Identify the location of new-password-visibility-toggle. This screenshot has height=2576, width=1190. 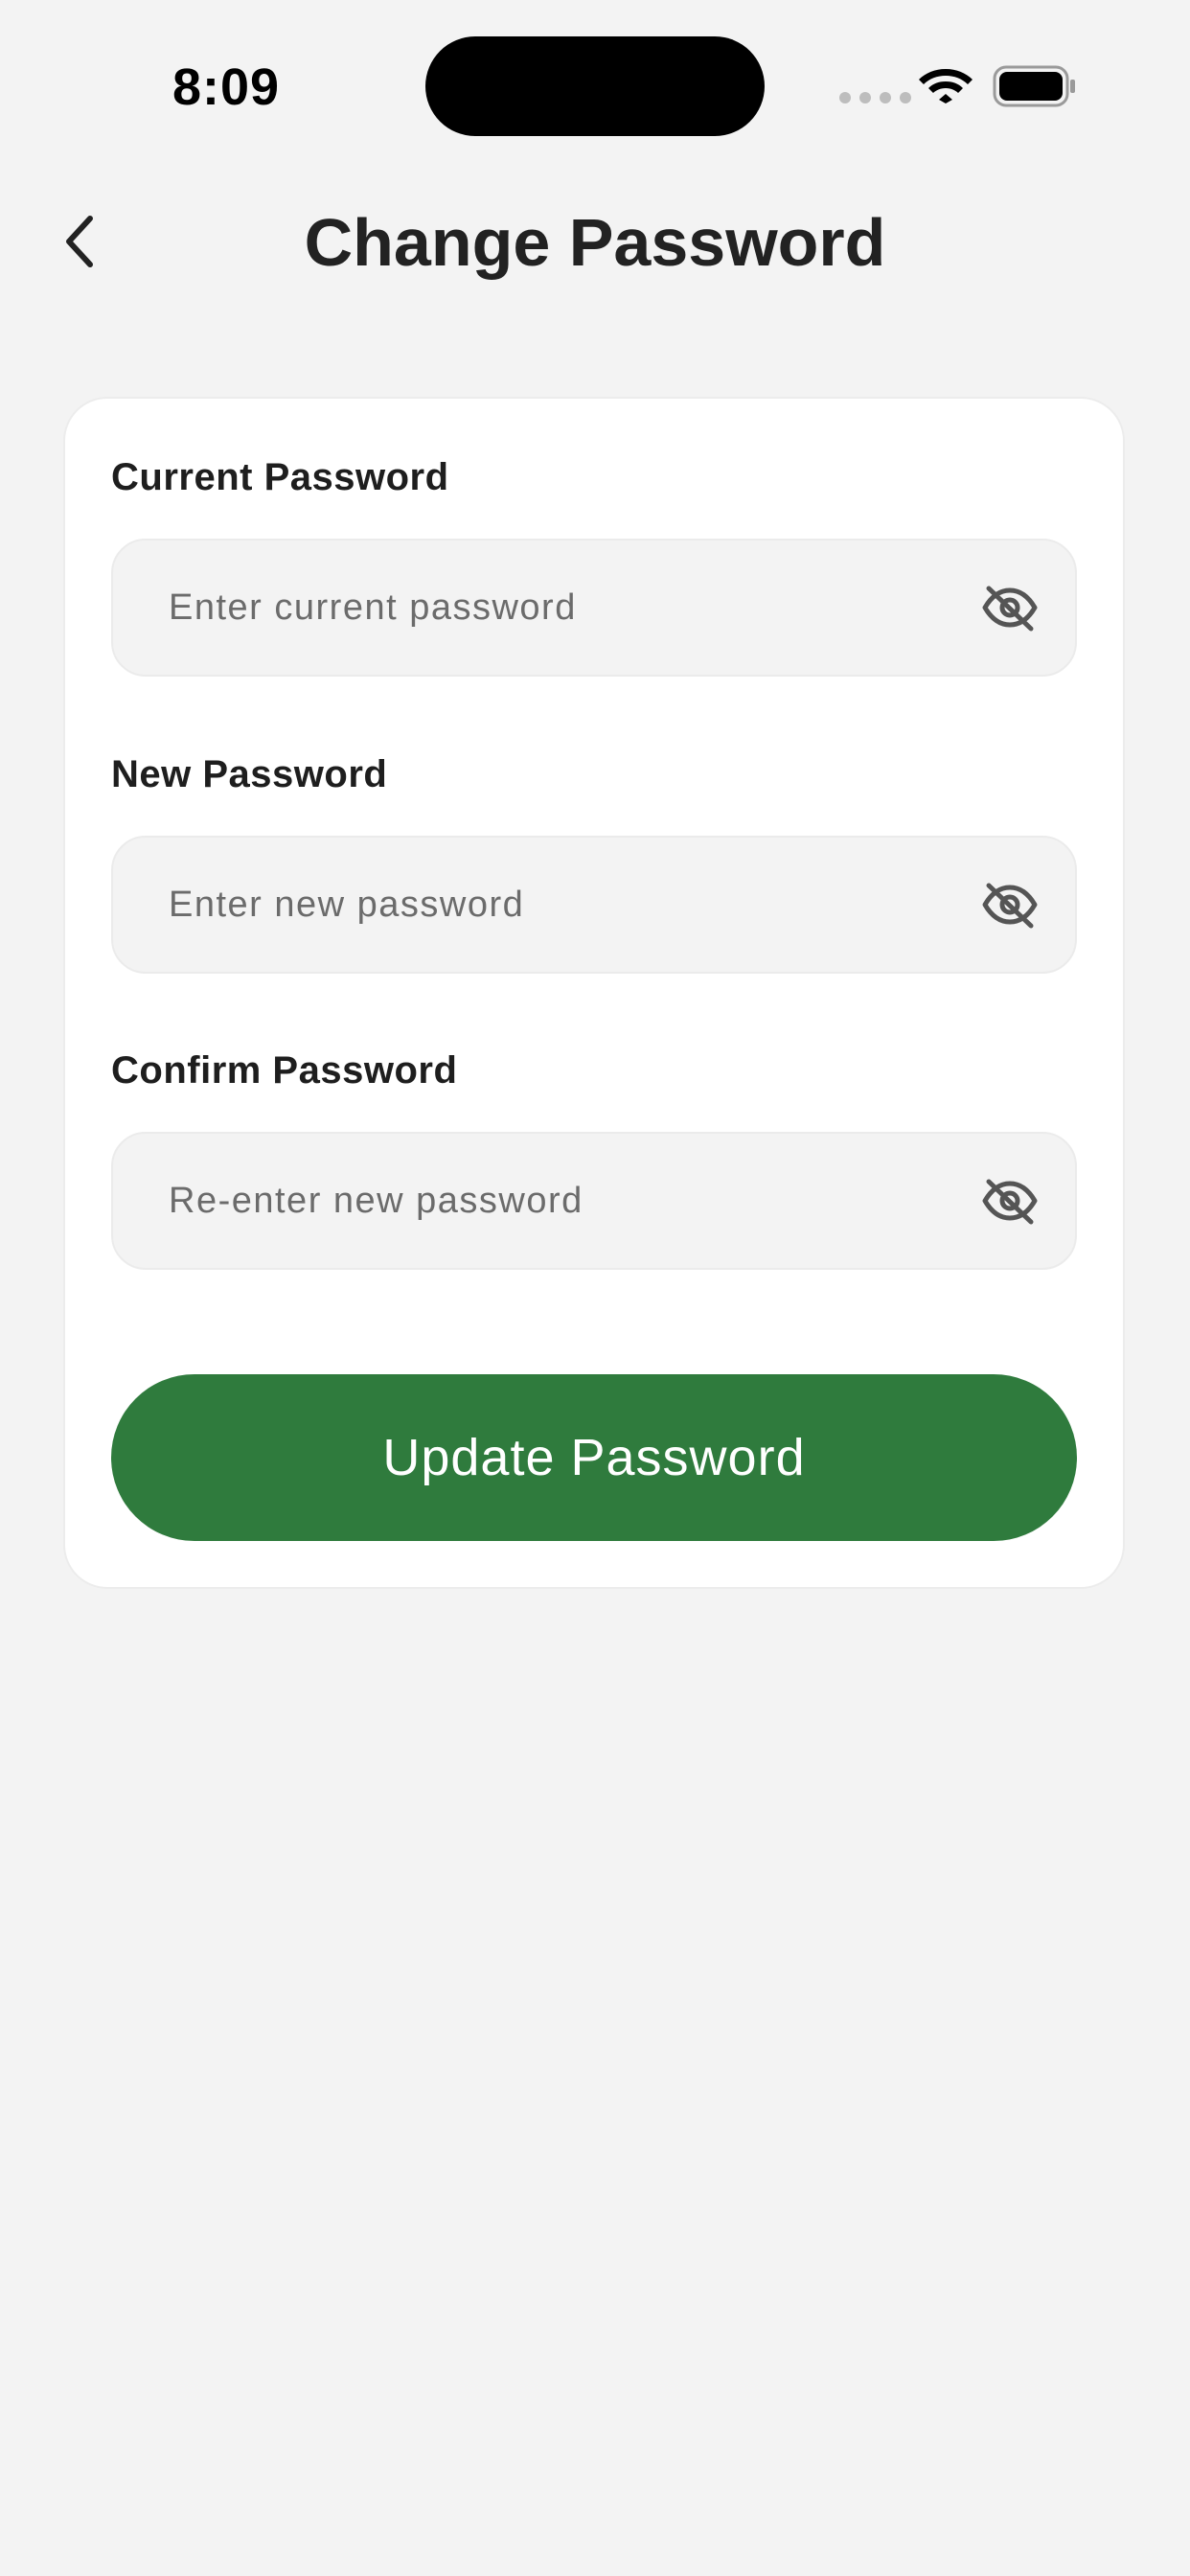
(1010, 904).